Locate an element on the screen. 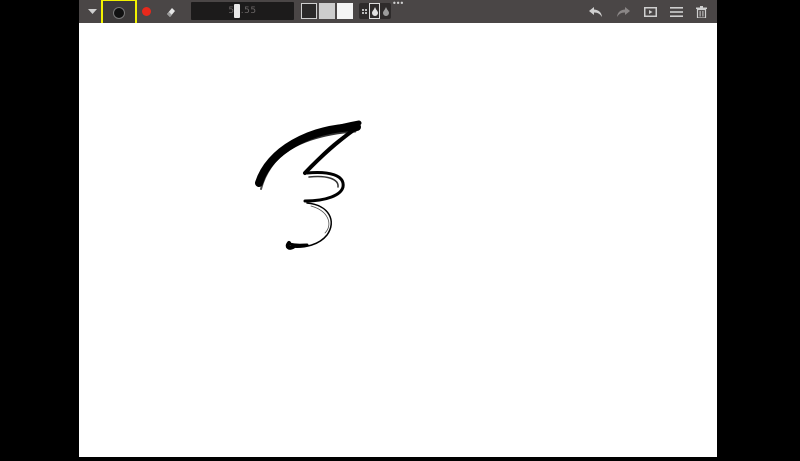 The height and width of the screenshot is (461, 800). swatch-gray is located at coordinates (327, 11).